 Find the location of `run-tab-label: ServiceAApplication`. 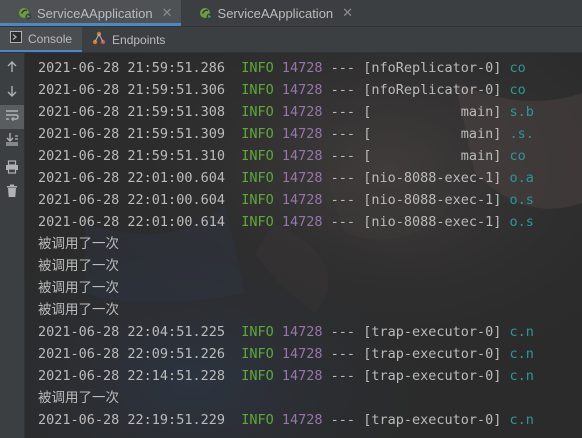

run-tab-label: ServiceAApplication is located at coordinates (275, 13).